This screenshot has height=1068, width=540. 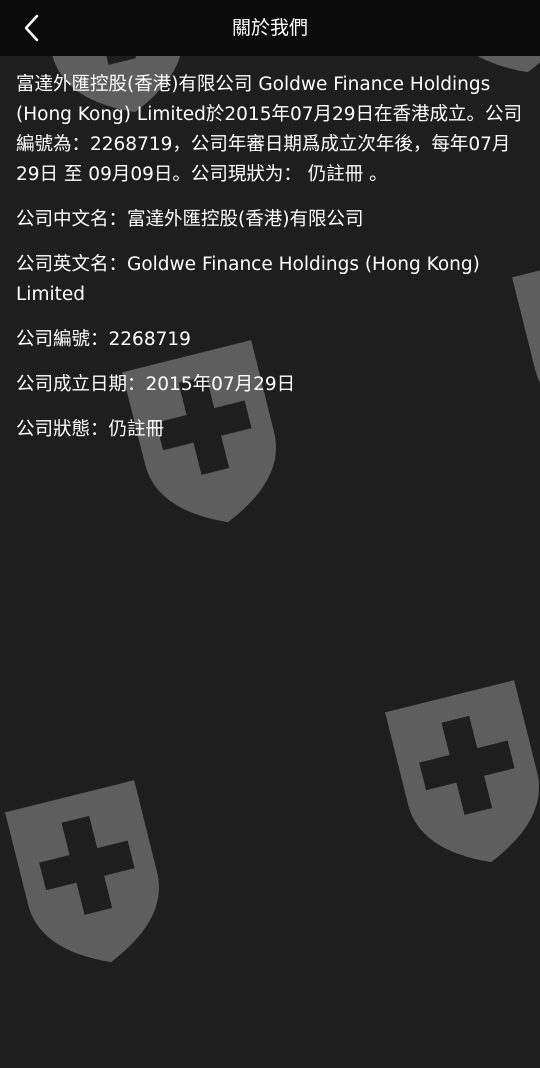 What do you see at coordinates (149, 339) in the screenshot?
I see `info-value: 2268719` at bounding box center [149, 339].